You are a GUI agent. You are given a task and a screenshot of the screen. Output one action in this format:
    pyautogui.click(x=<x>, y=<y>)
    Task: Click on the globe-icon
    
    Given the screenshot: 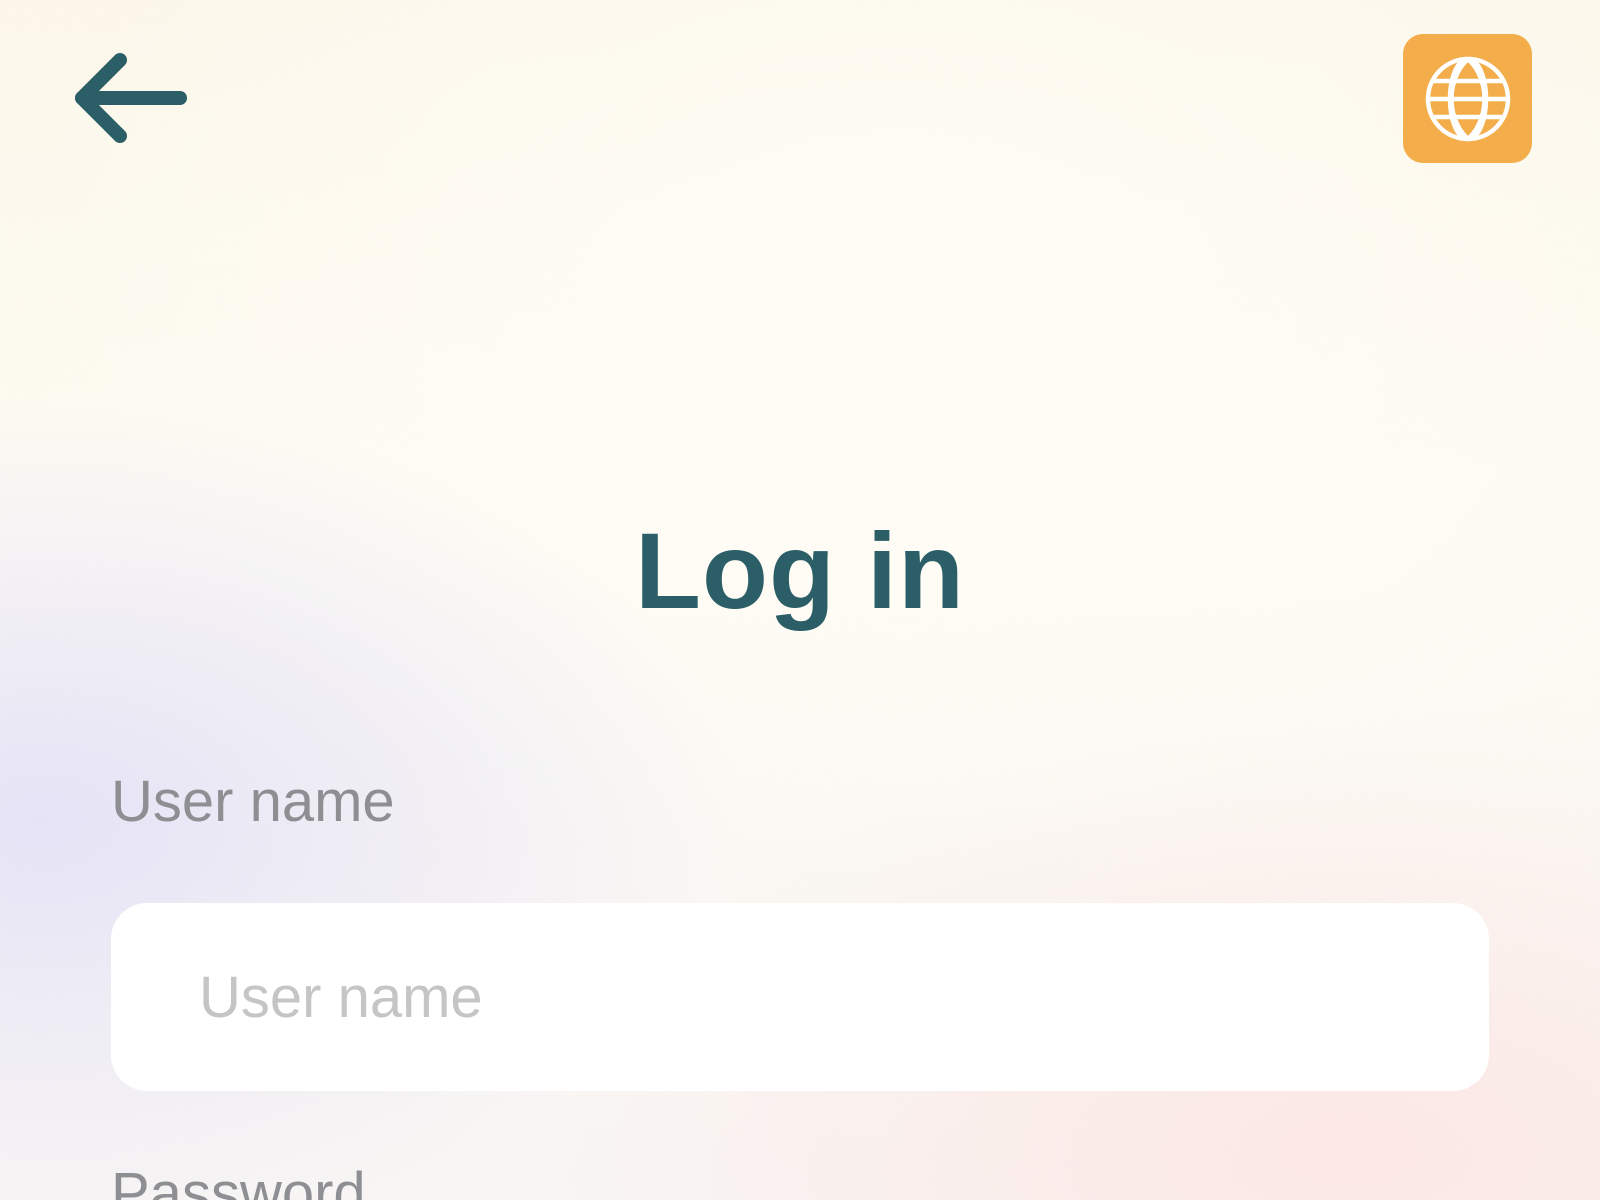 What is the action you would take?
    pyautogui.click(x=1467, y=98)
    